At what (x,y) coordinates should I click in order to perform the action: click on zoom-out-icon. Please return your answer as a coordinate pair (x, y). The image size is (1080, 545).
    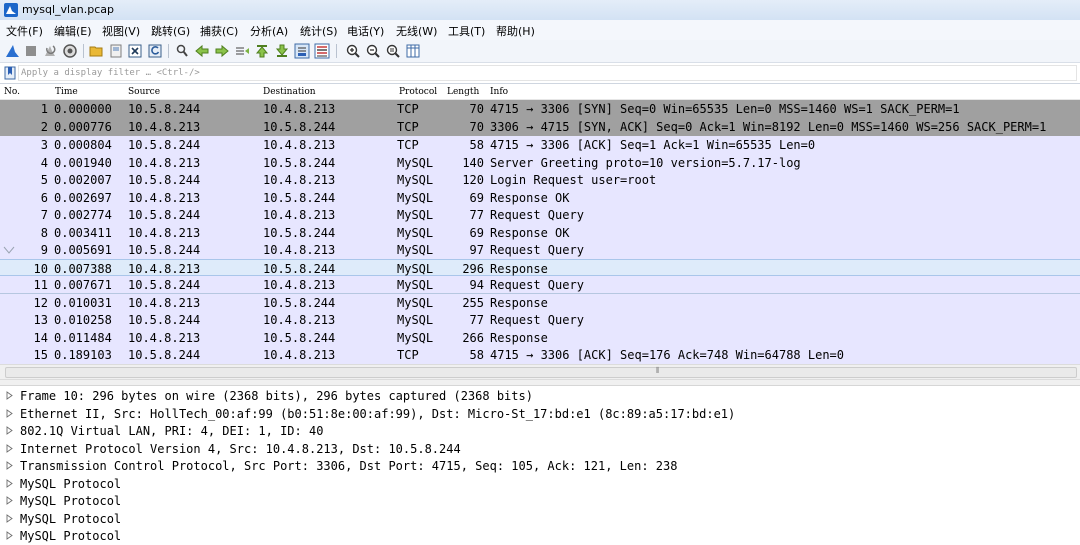
    Looking at the image, I should click on (373, 51).